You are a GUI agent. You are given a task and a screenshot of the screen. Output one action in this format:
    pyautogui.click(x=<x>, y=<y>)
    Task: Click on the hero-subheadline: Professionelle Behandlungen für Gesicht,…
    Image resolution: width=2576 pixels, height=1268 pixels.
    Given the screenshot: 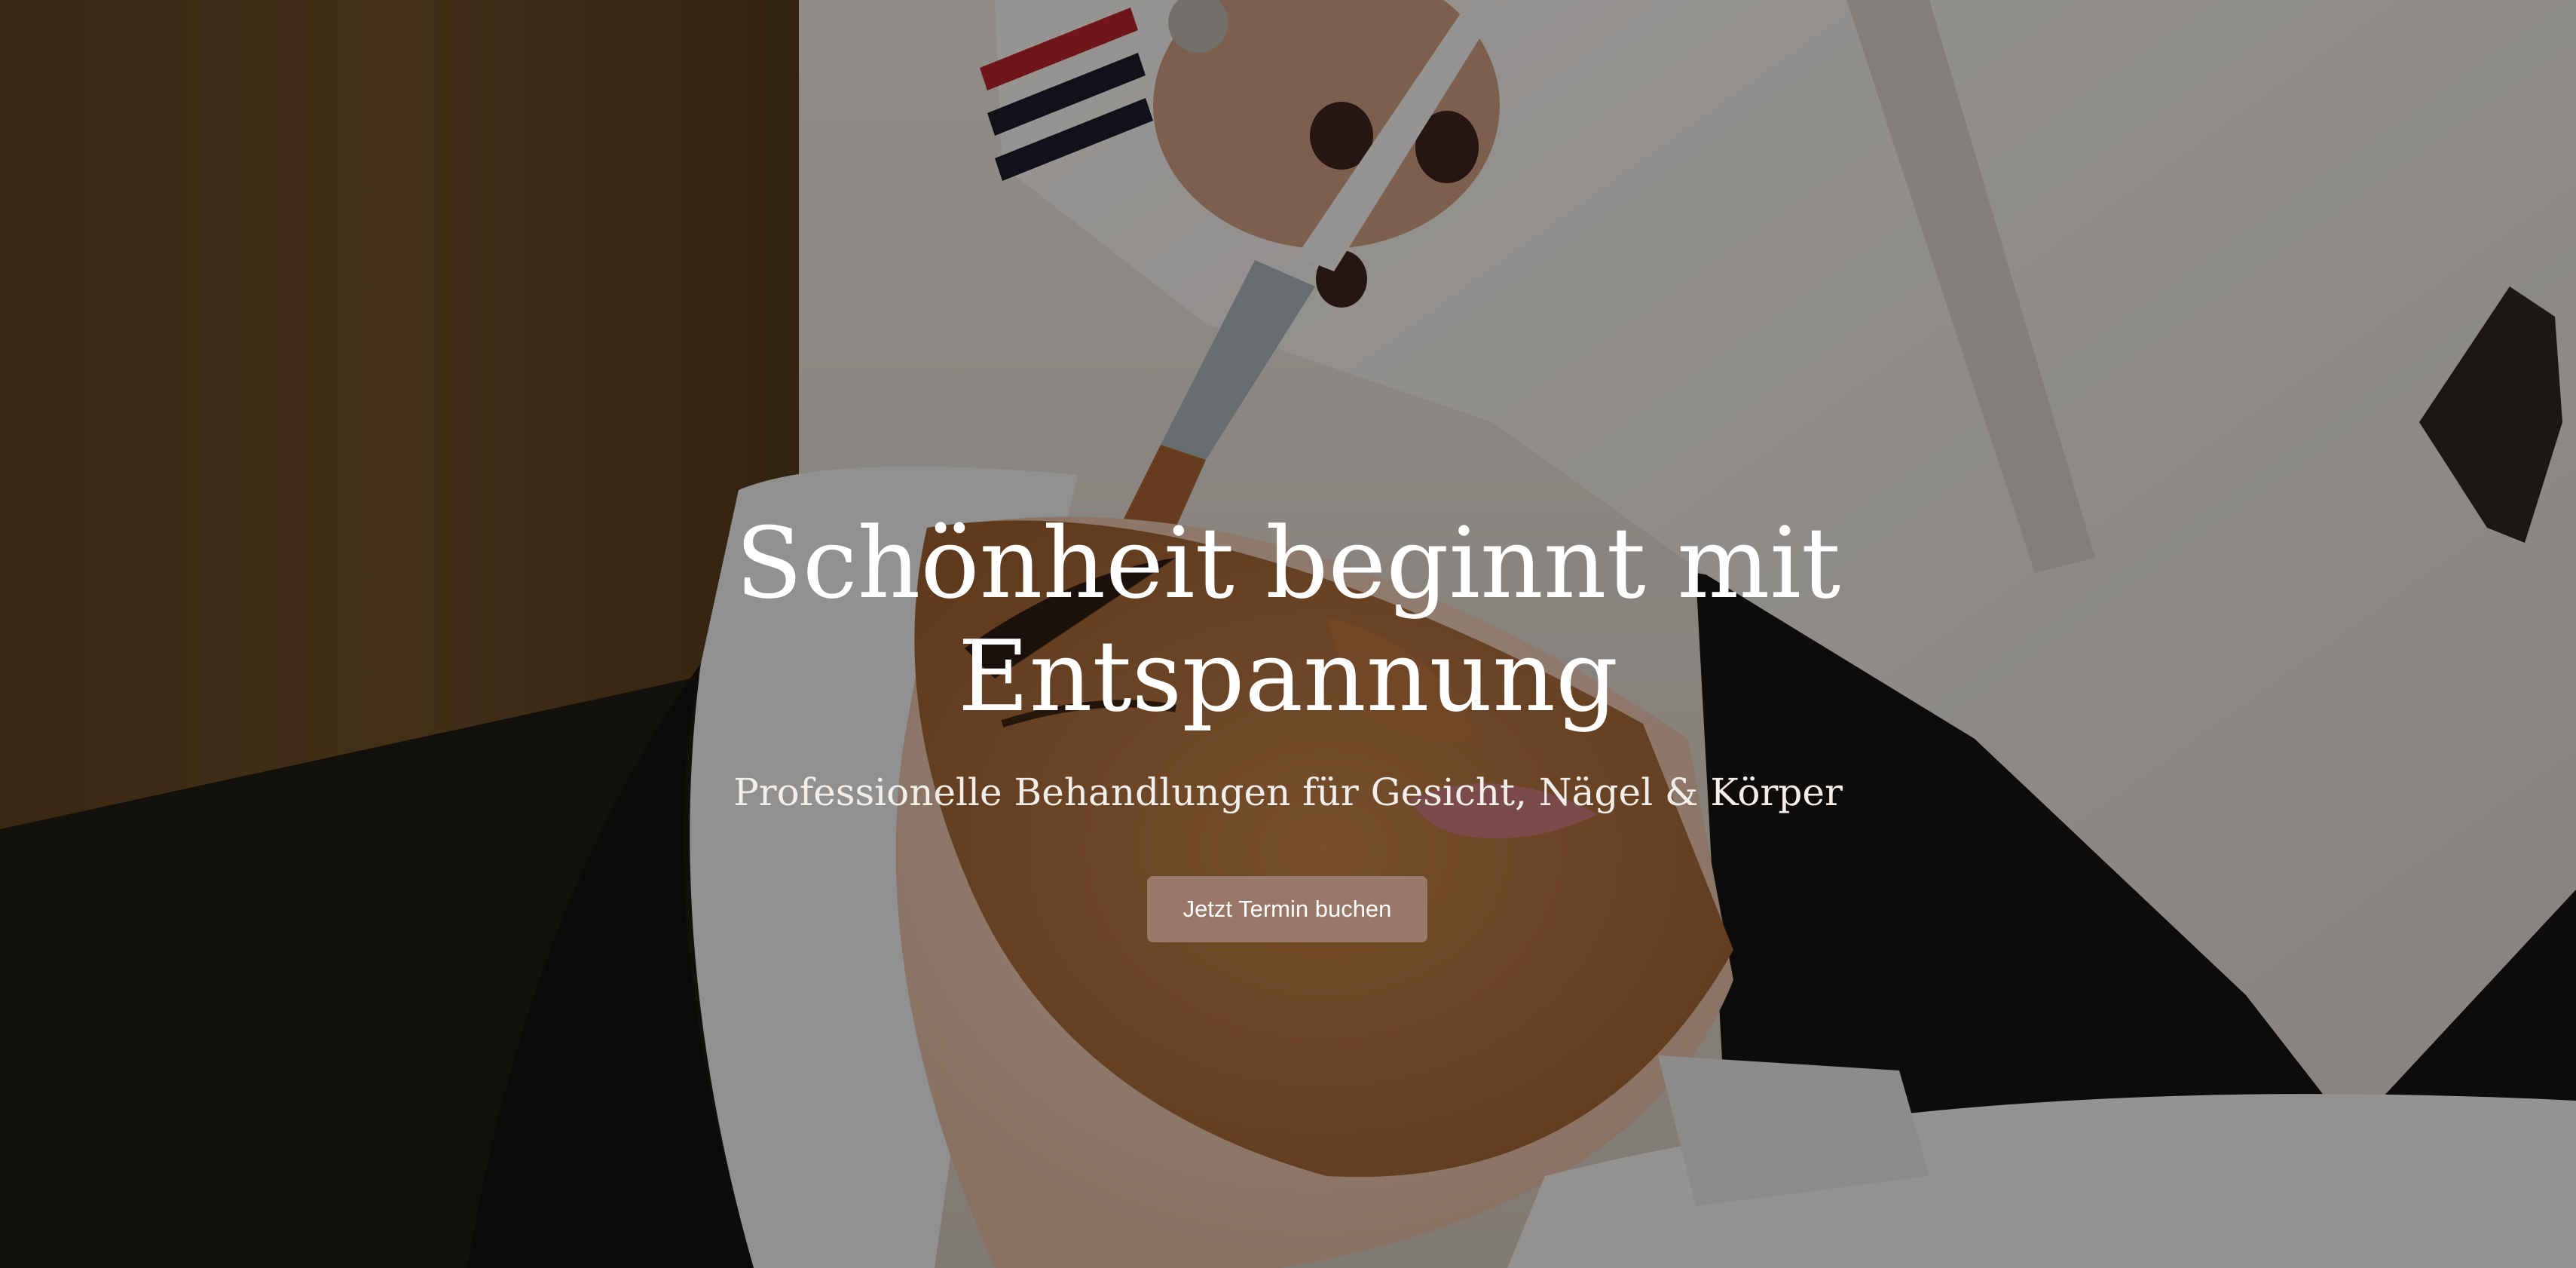 What is the action you would take?
    pyautogui.click(x=1288, y=792)
    